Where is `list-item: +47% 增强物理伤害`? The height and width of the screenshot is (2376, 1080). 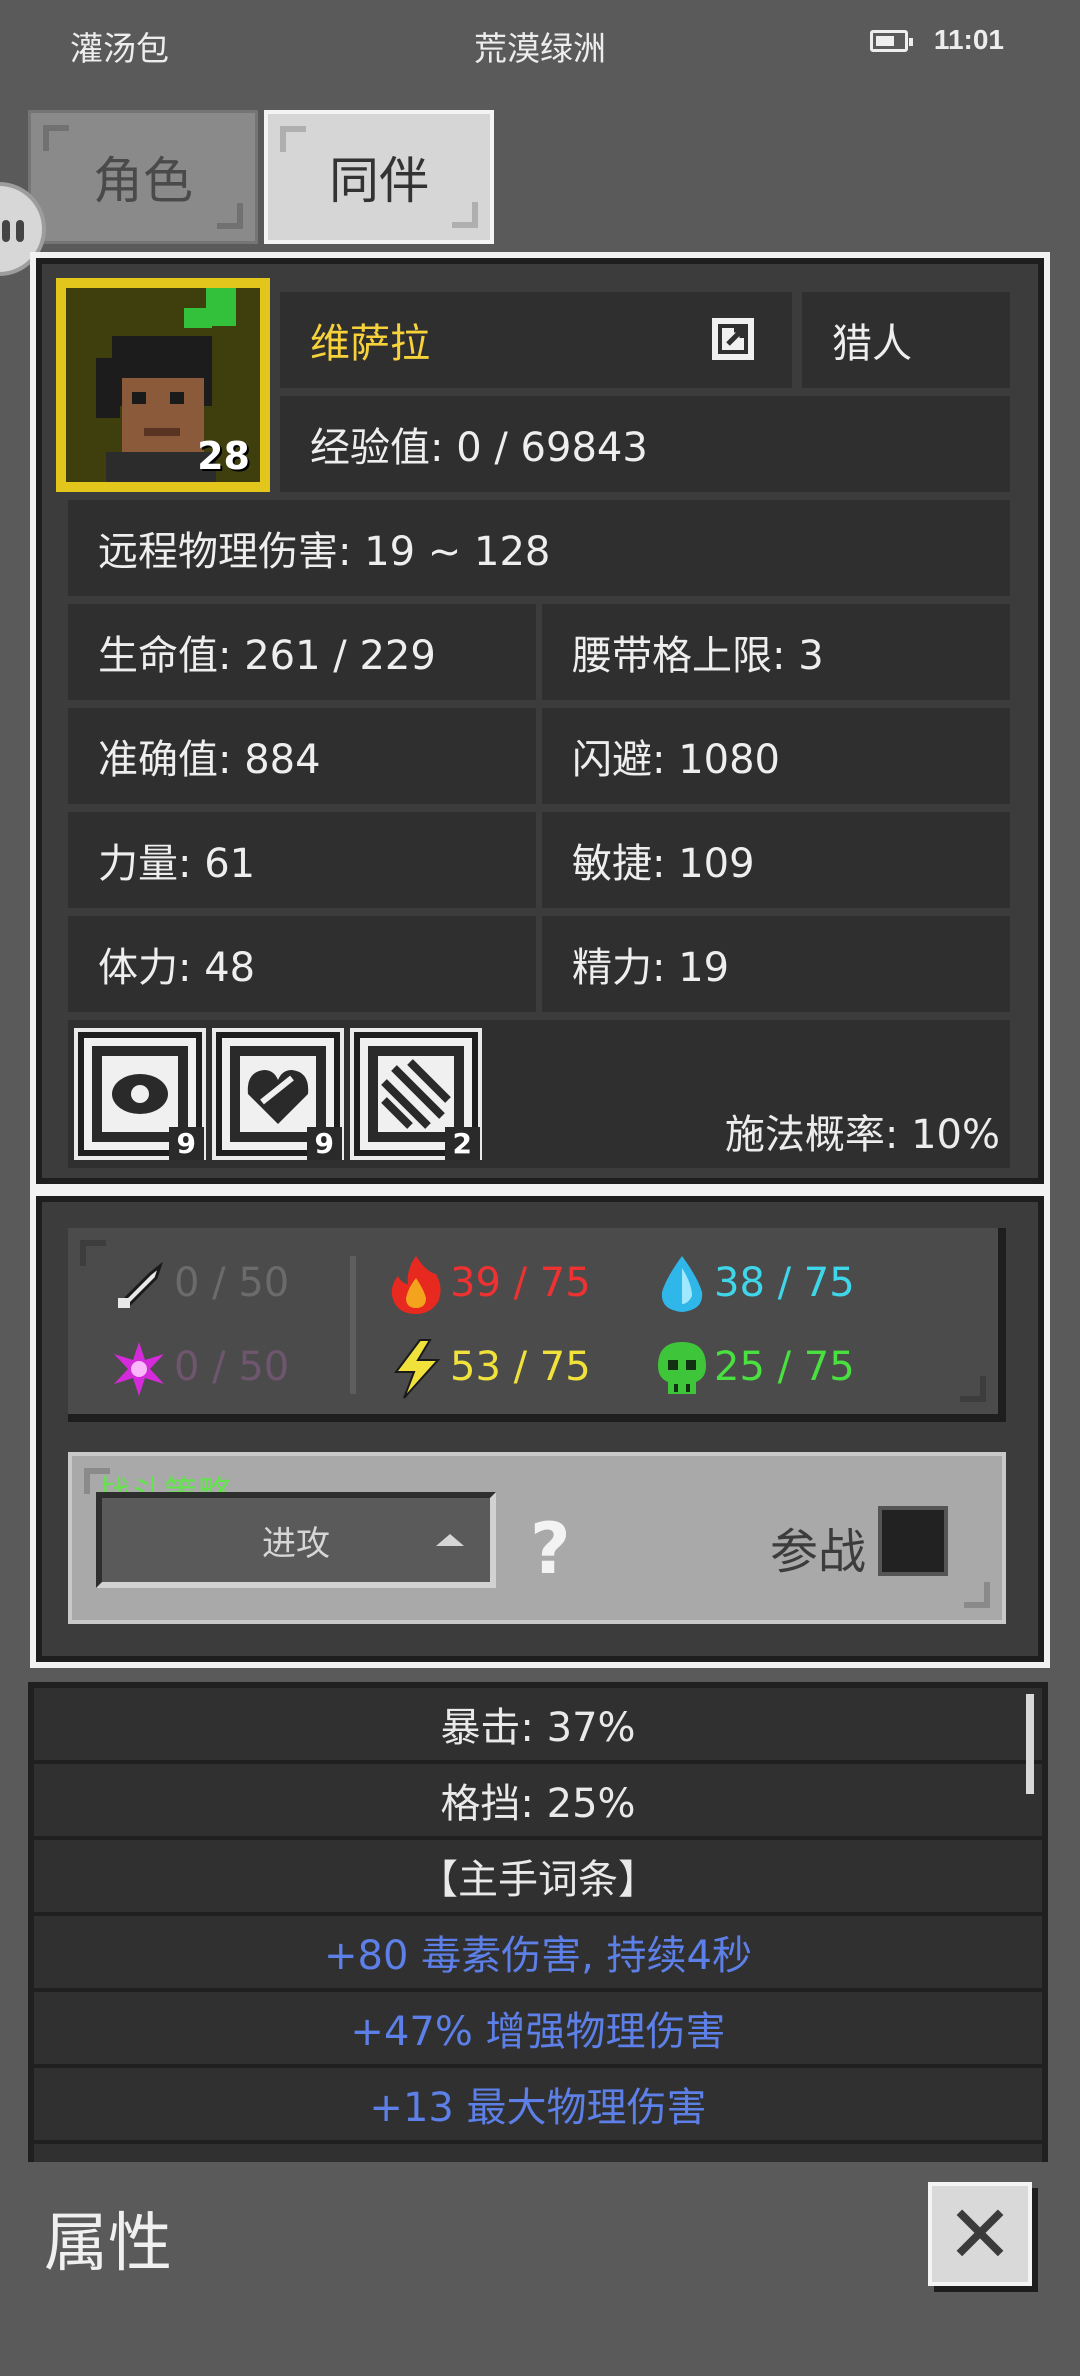 list-item: +47% 增强物理伤害 is located at coordinates (538, 2028).